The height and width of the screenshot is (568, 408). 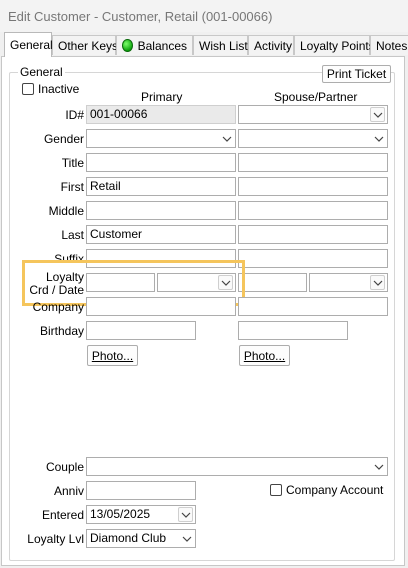 What do you see at coordinates (55, 539) in the screenshot?
I see `loyalty-level-label: Loyalty Lvl` at bounding box center [55, 539].